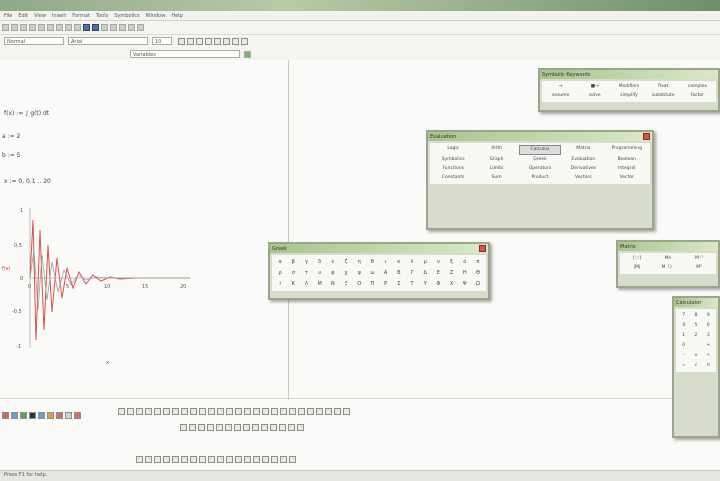 This screenshot has height=481, width=720. Describe the element at coordinates (140, 27) in the screenshot. I see `help-icon` at that location.